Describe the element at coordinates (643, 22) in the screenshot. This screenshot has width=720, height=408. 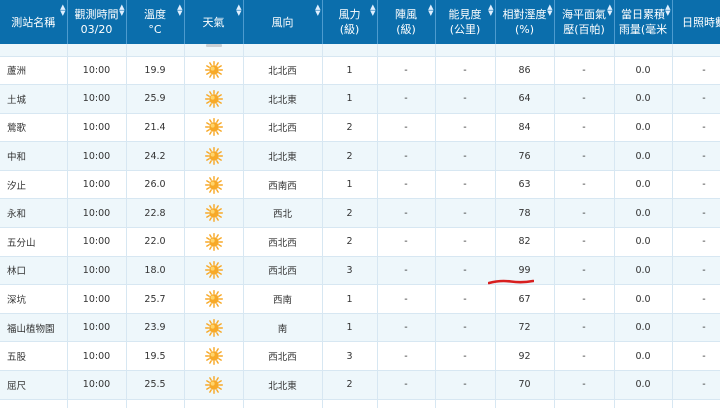
I see `column-header-daily-rainfall: 當日累積 雨量(毫米 ▲ ▼` at that location.